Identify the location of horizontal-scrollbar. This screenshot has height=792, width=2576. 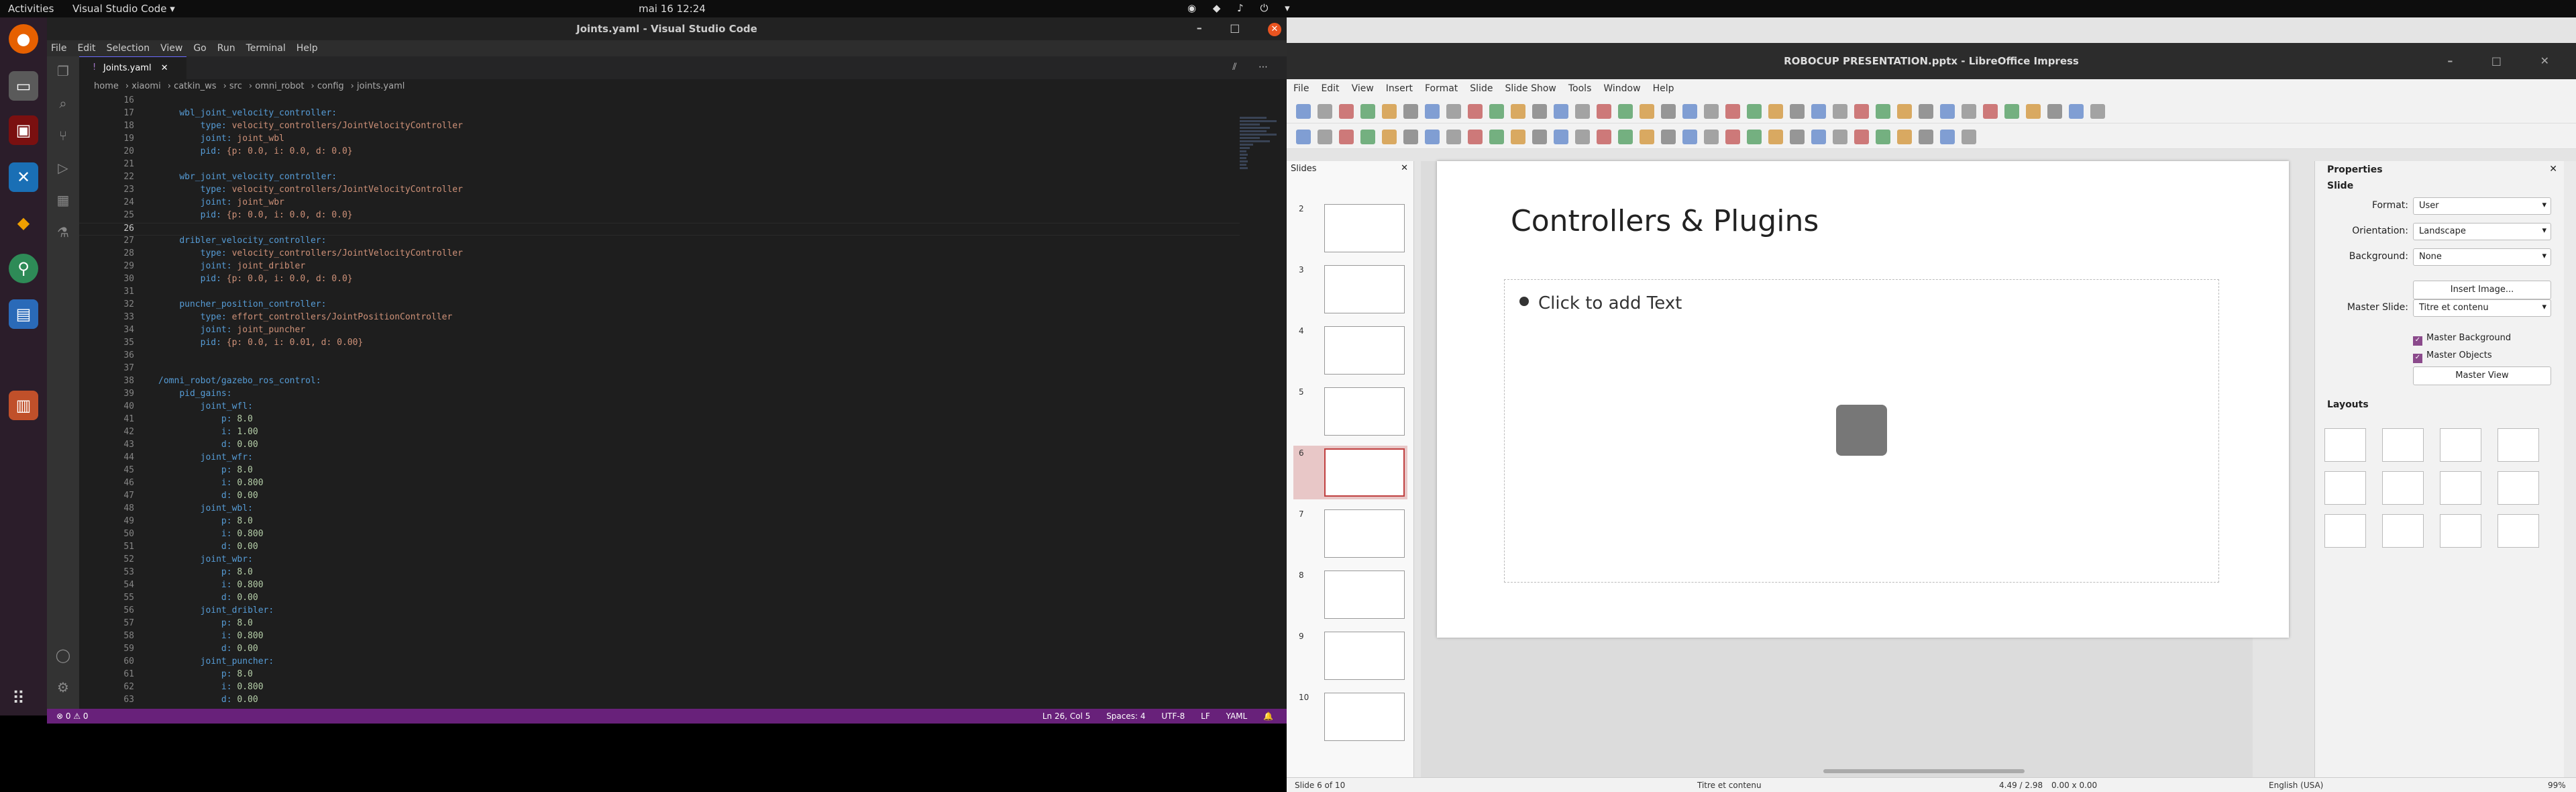
(1924, 771).